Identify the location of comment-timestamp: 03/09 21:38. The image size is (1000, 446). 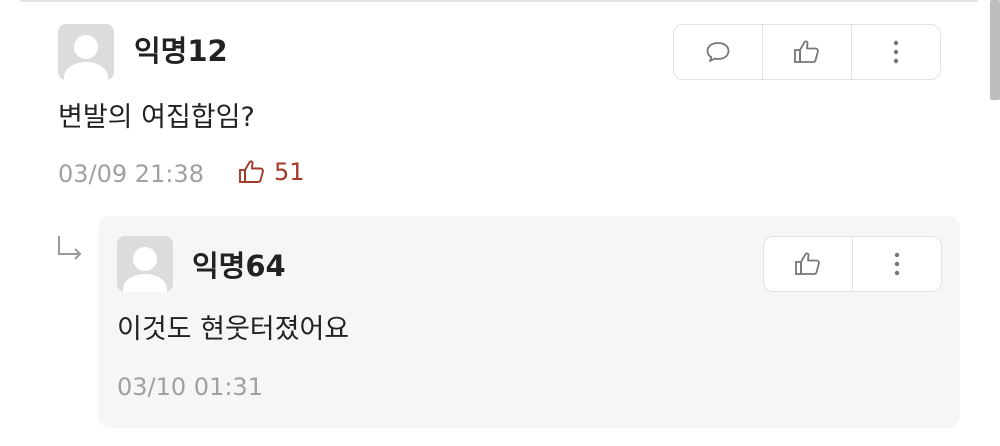
(131, 174).